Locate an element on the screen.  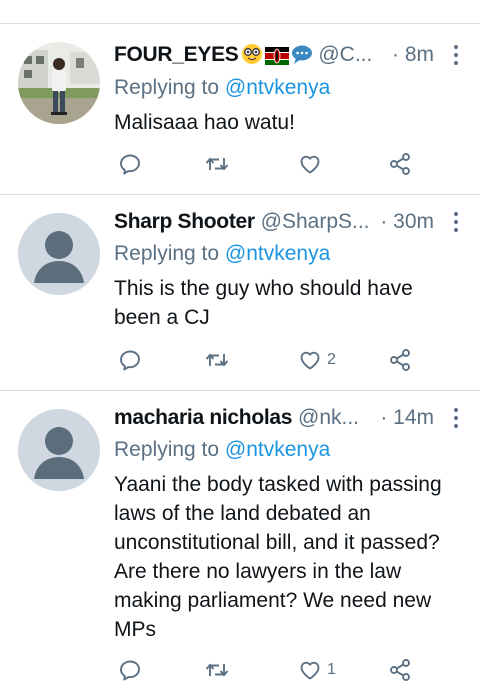
like-count: 2 is located at coordinates (331, 359).